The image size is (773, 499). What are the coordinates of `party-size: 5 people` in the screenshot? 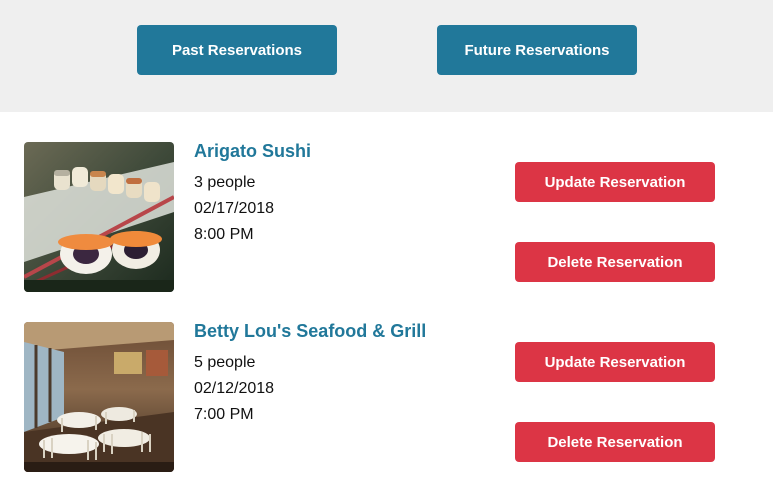 It's located at (225, 362).